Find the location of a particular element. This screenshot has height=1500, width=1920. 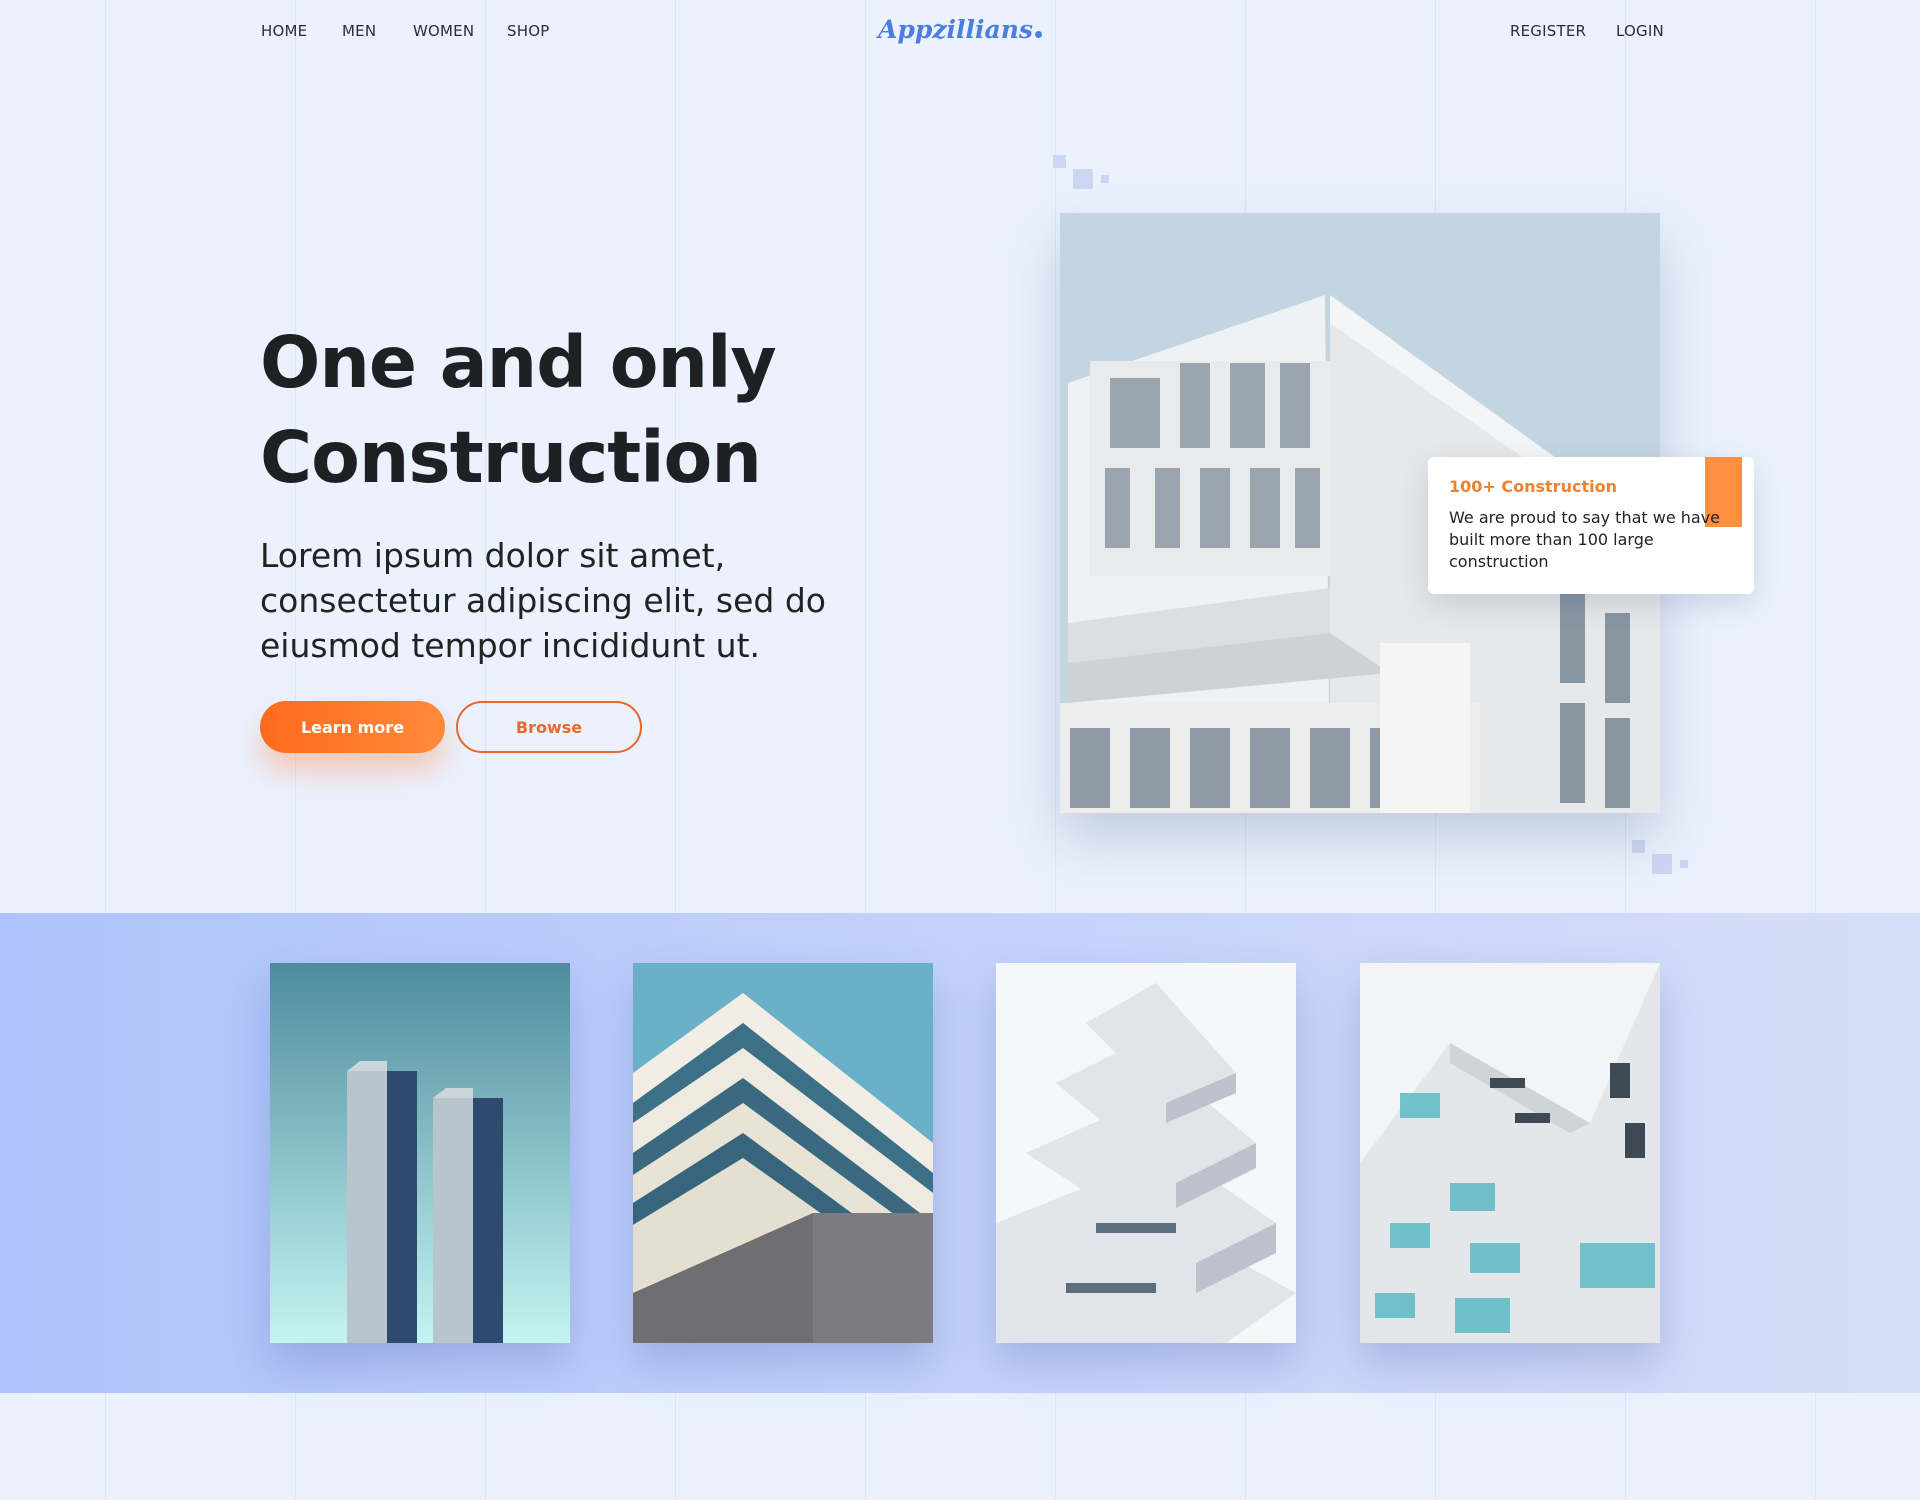

balcony-building-image is located at coordinates (1510, 1153).